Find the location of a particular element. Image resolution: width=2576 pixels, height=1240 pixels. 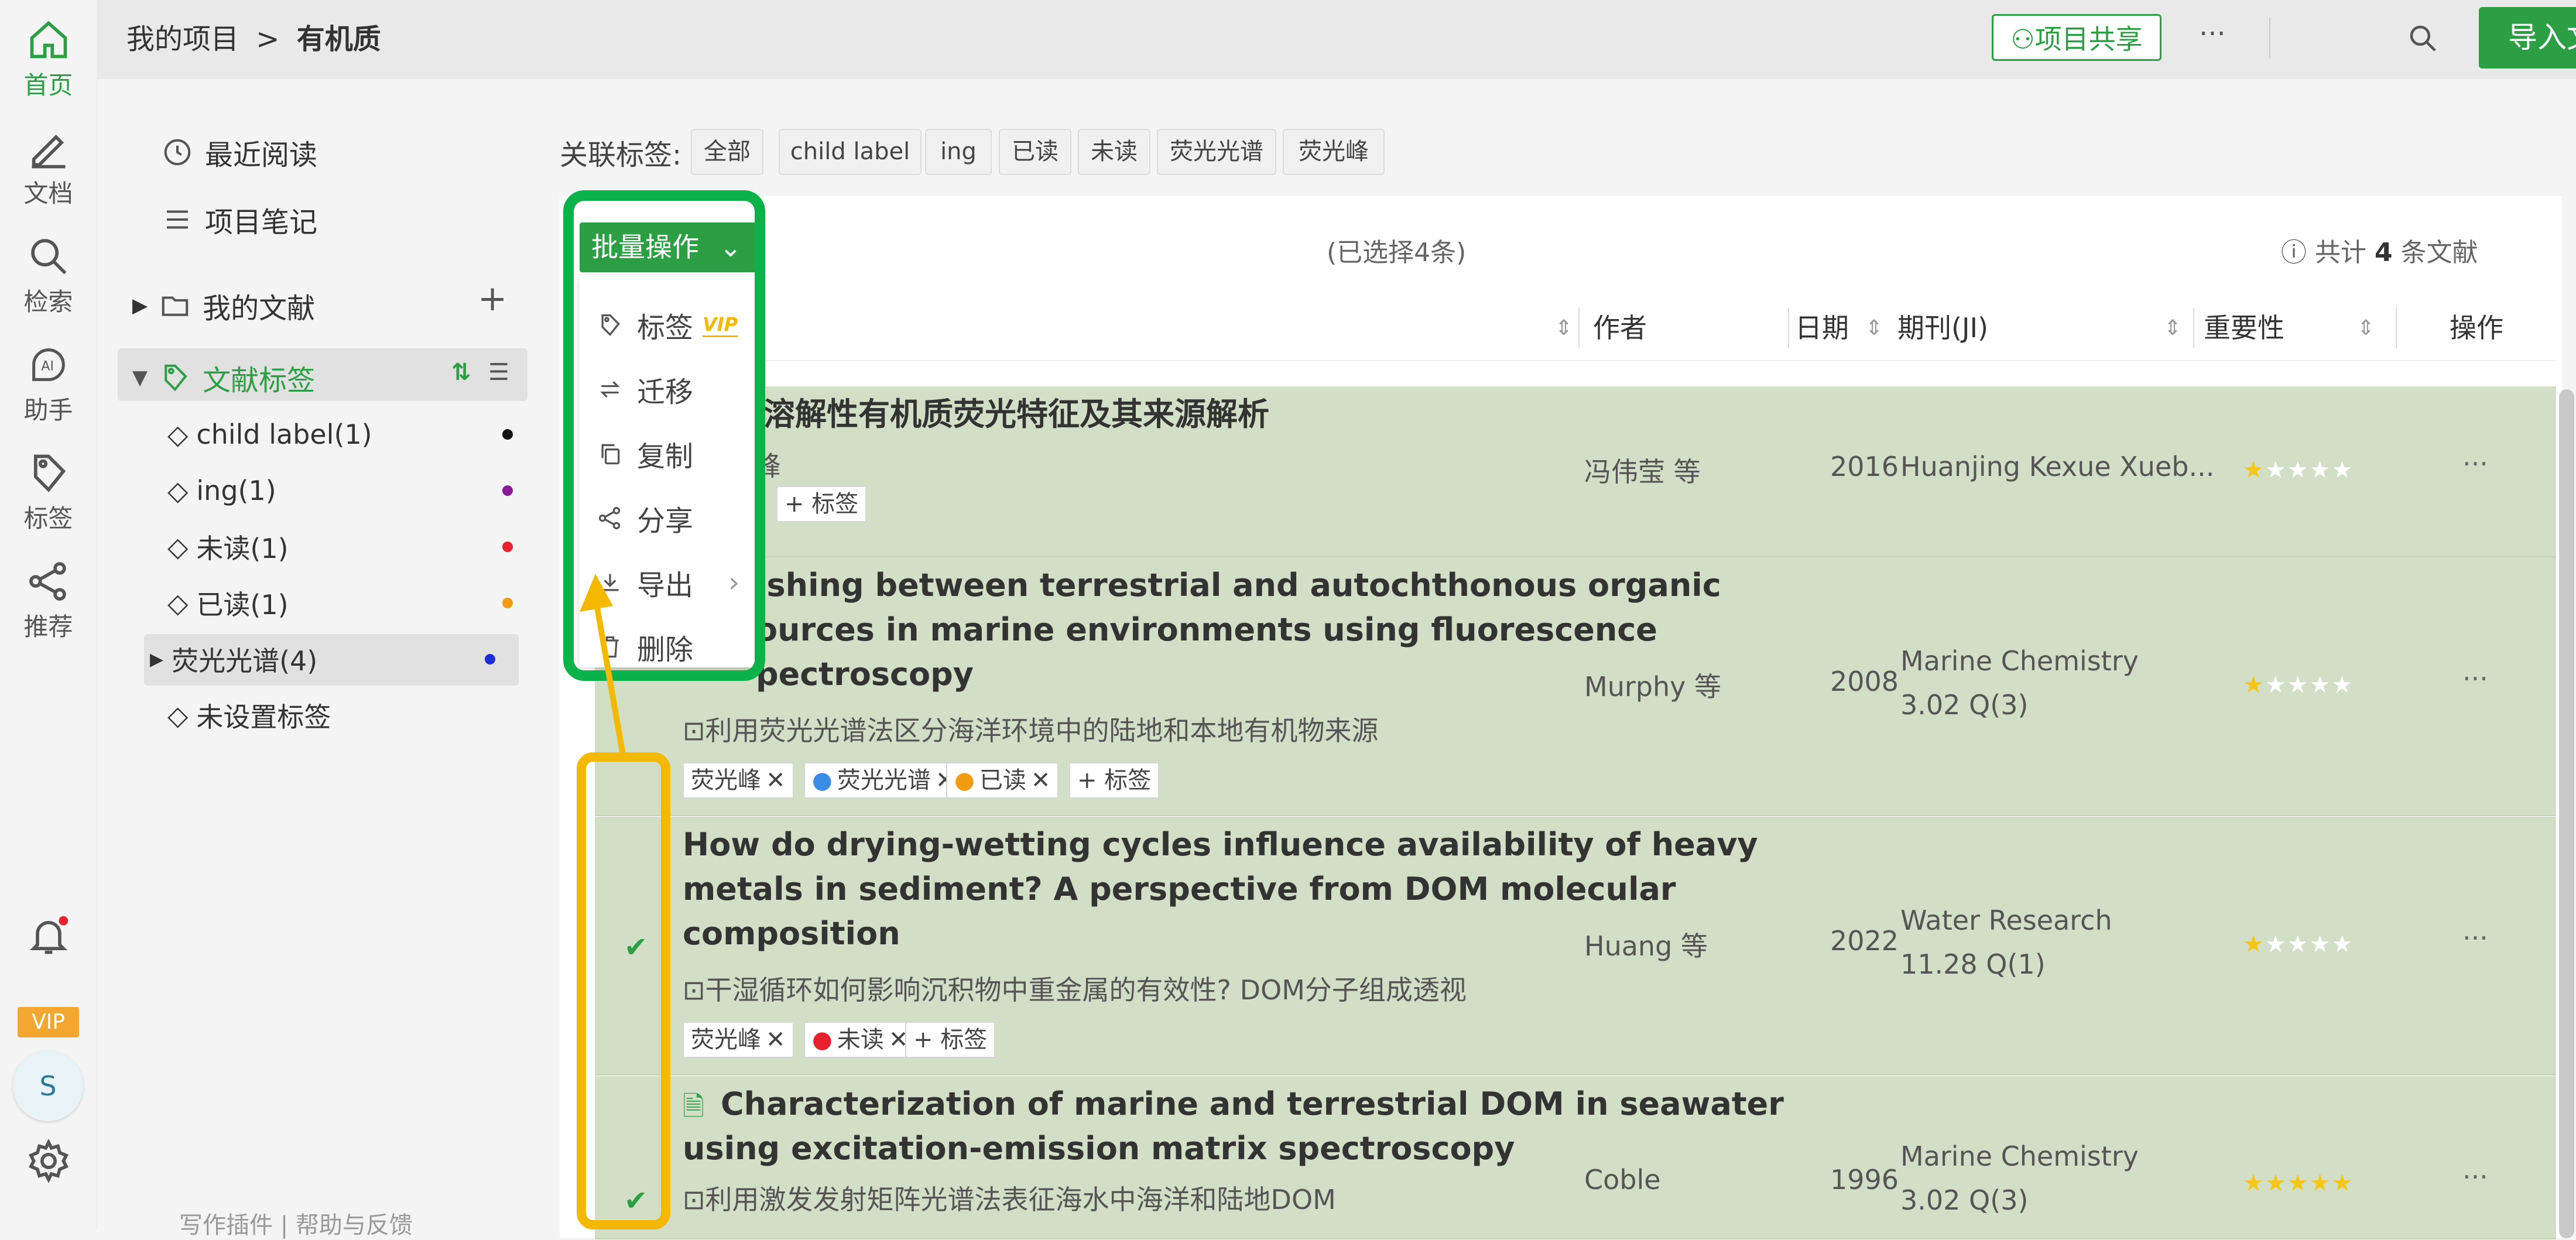

caret-right-icon: ▶ is located at coordinates (157, 659).